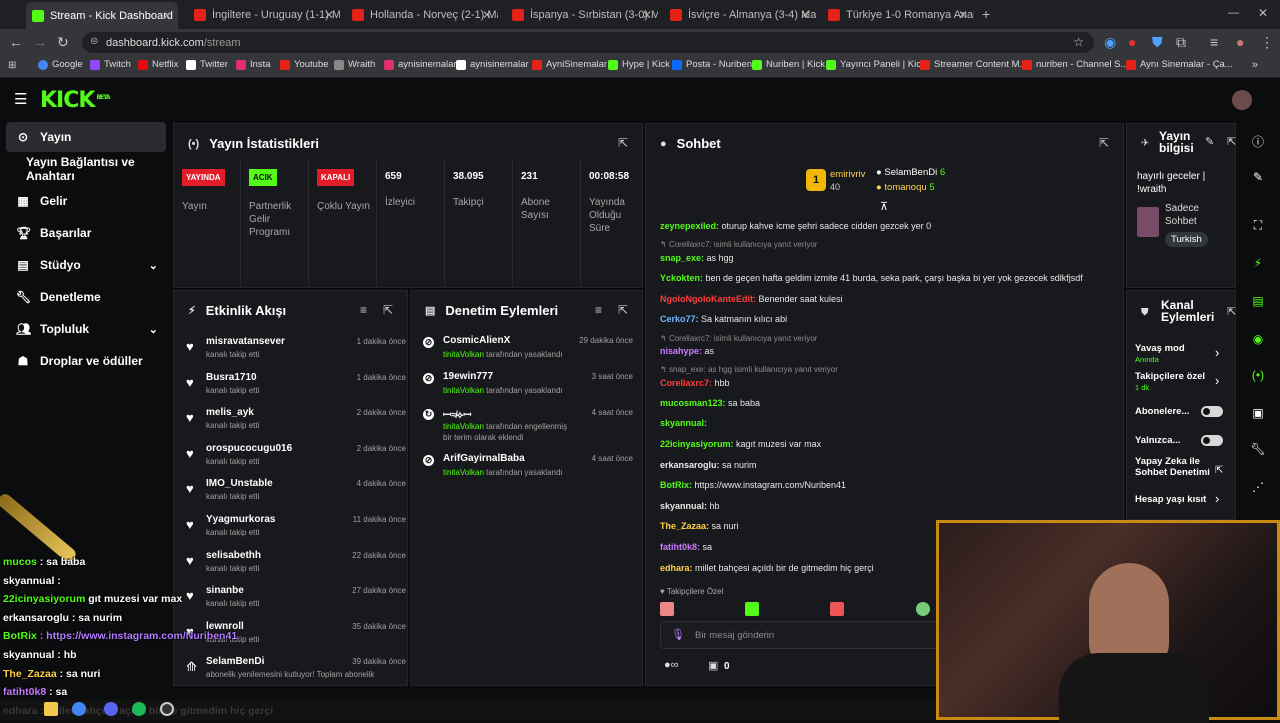 Image resolution: width=1280 pixels, height=723 pixels. What do you see at coordinates (90, 169) in the screenshot?
I see `sidebar-item-stream-key: Yayın Bağlantısı ve Anahtarı` at bounding box center [90, 169].